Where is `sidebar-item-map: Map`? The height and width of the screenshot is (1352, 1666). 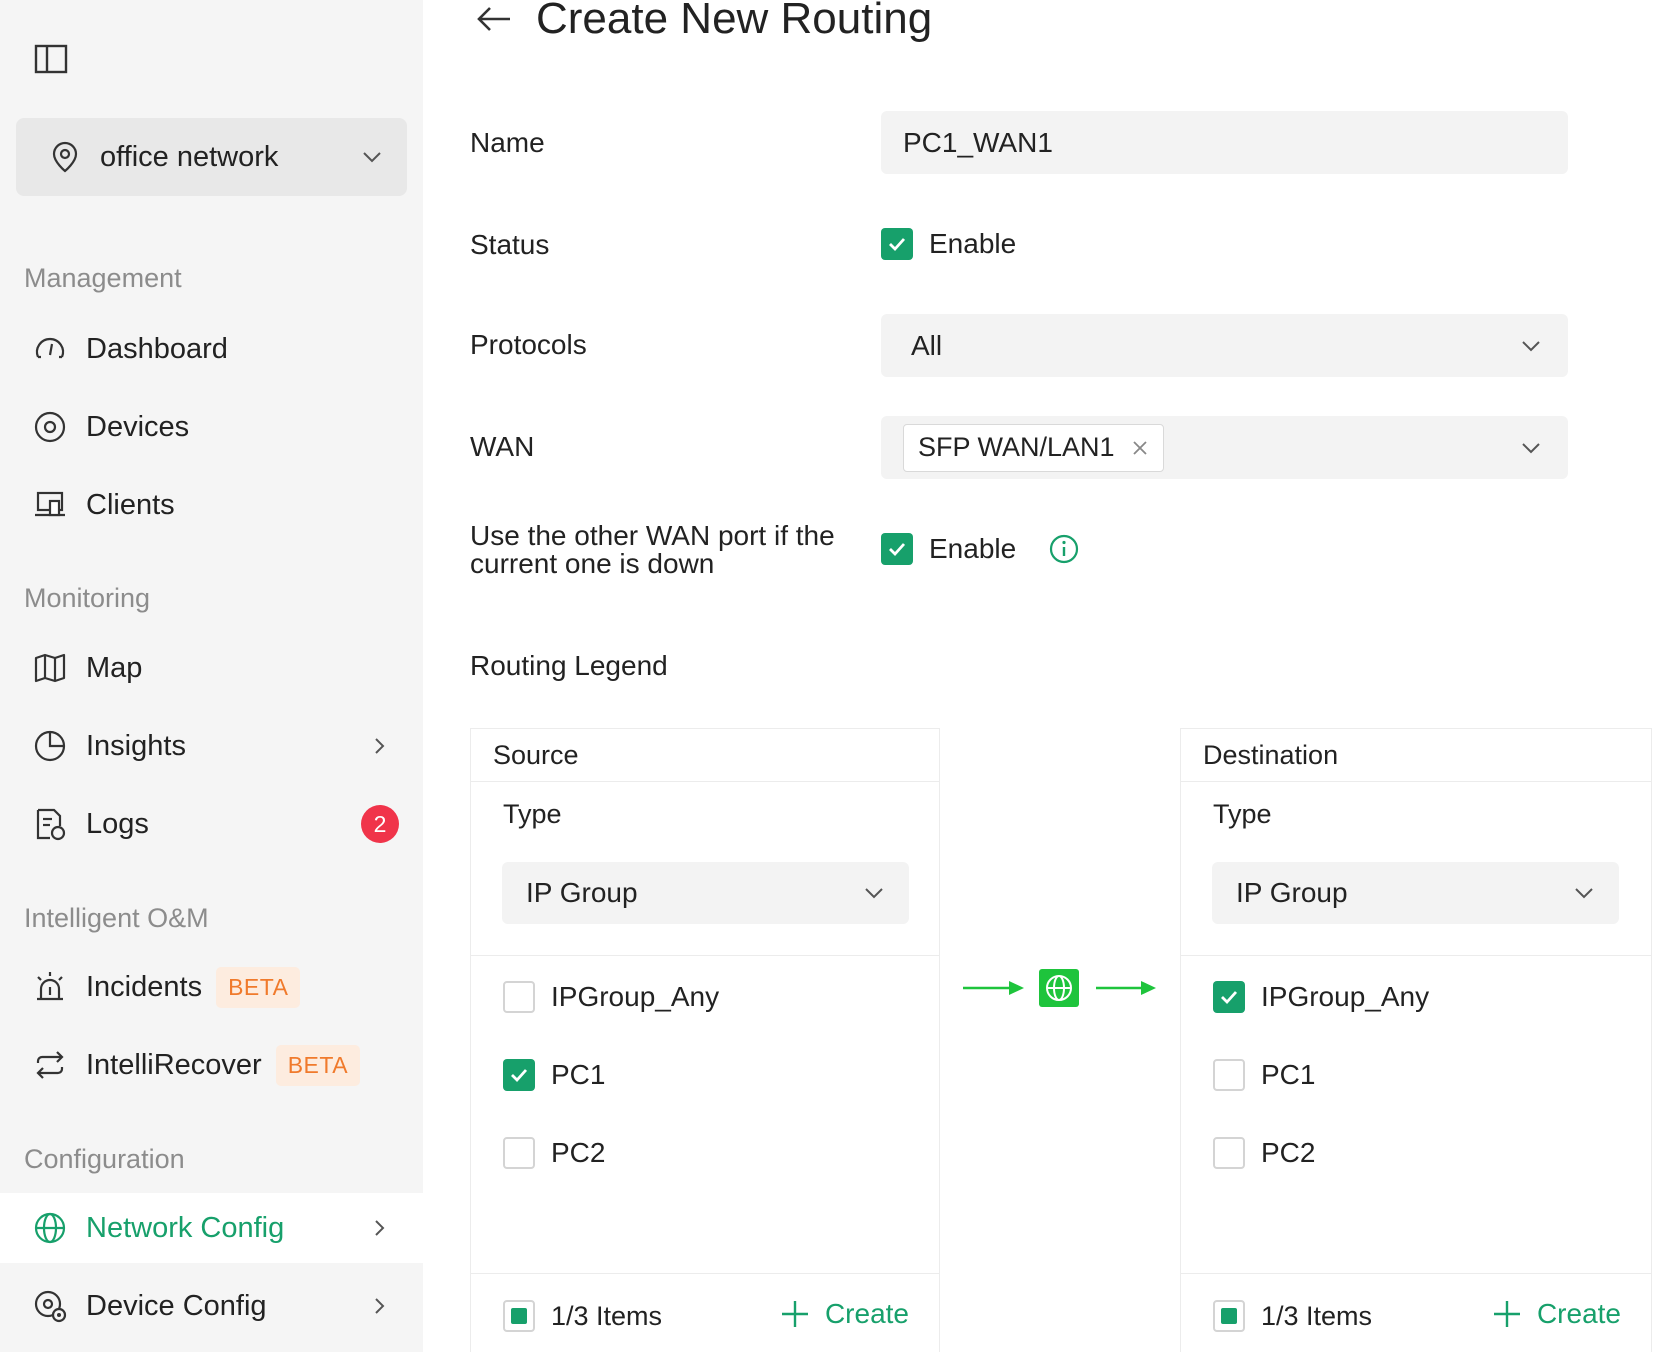
sidebar-item-map: Map is located at coordinates (211, 668).